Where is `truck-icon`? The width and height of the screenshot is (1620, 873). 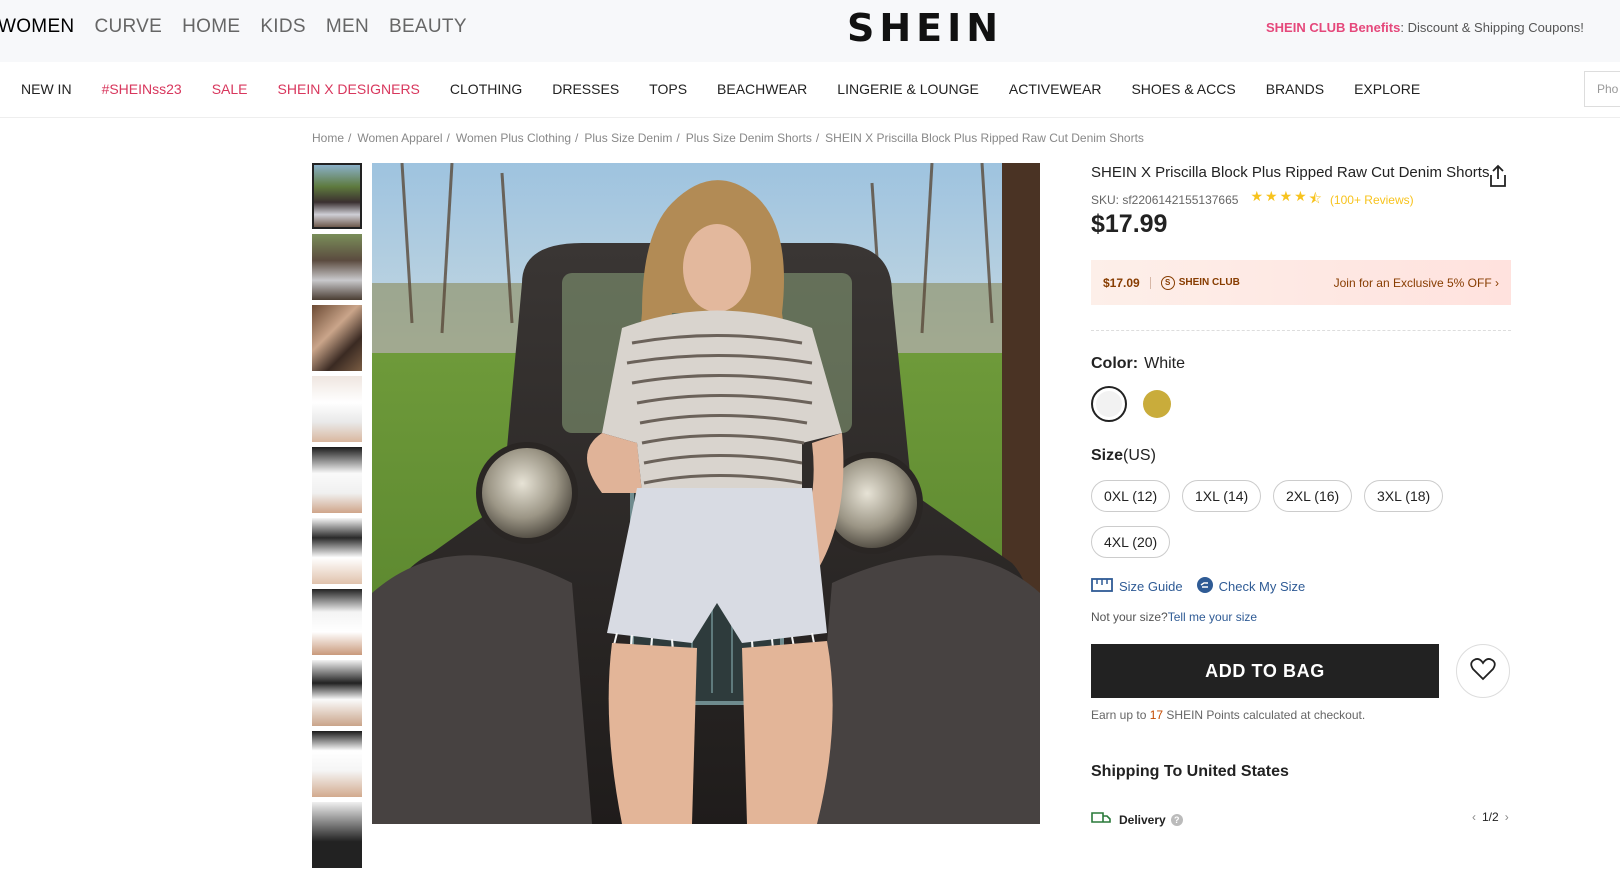 truck-icon is located at coordinates (1101, 819).